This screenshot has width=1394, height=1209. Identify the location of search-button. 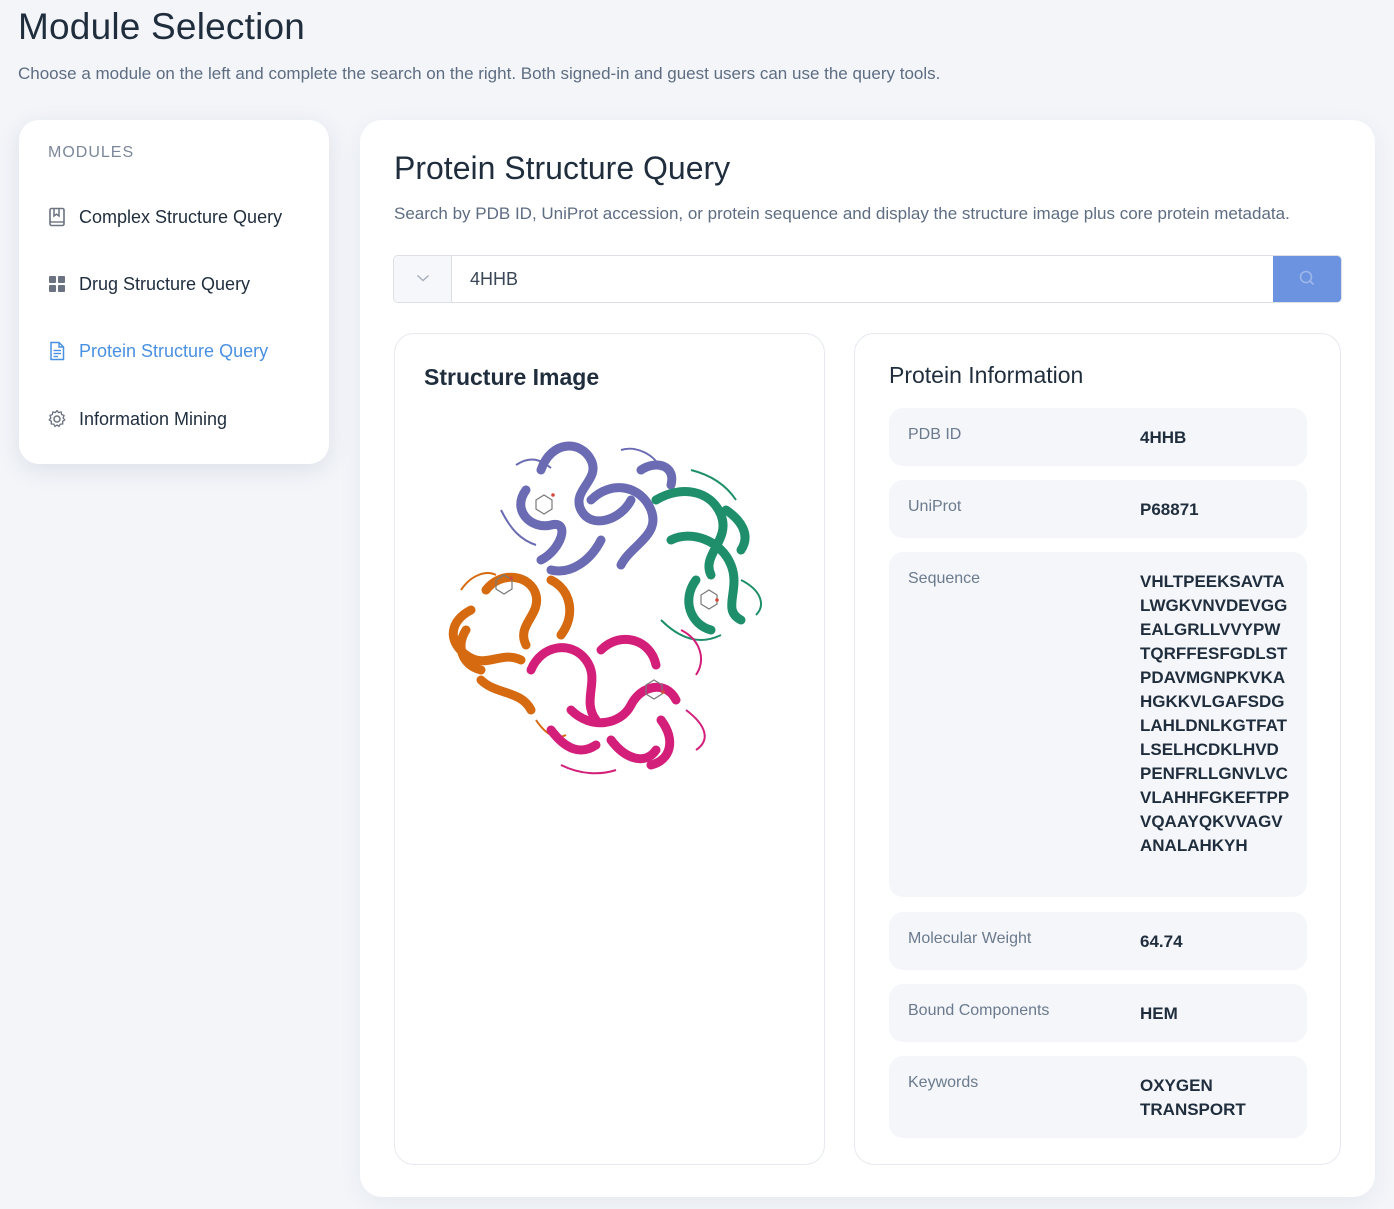
(1307, 279).